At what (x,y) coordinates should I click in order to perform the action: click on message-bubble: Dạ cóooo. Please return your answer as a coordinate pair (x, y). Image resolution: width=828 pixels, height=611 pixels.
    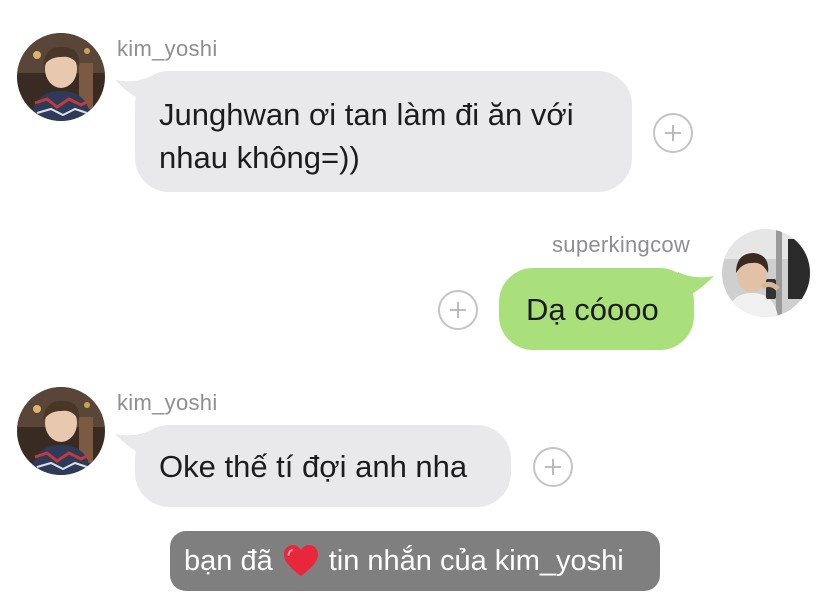
    Looking at the image, I should click on (596, 309).